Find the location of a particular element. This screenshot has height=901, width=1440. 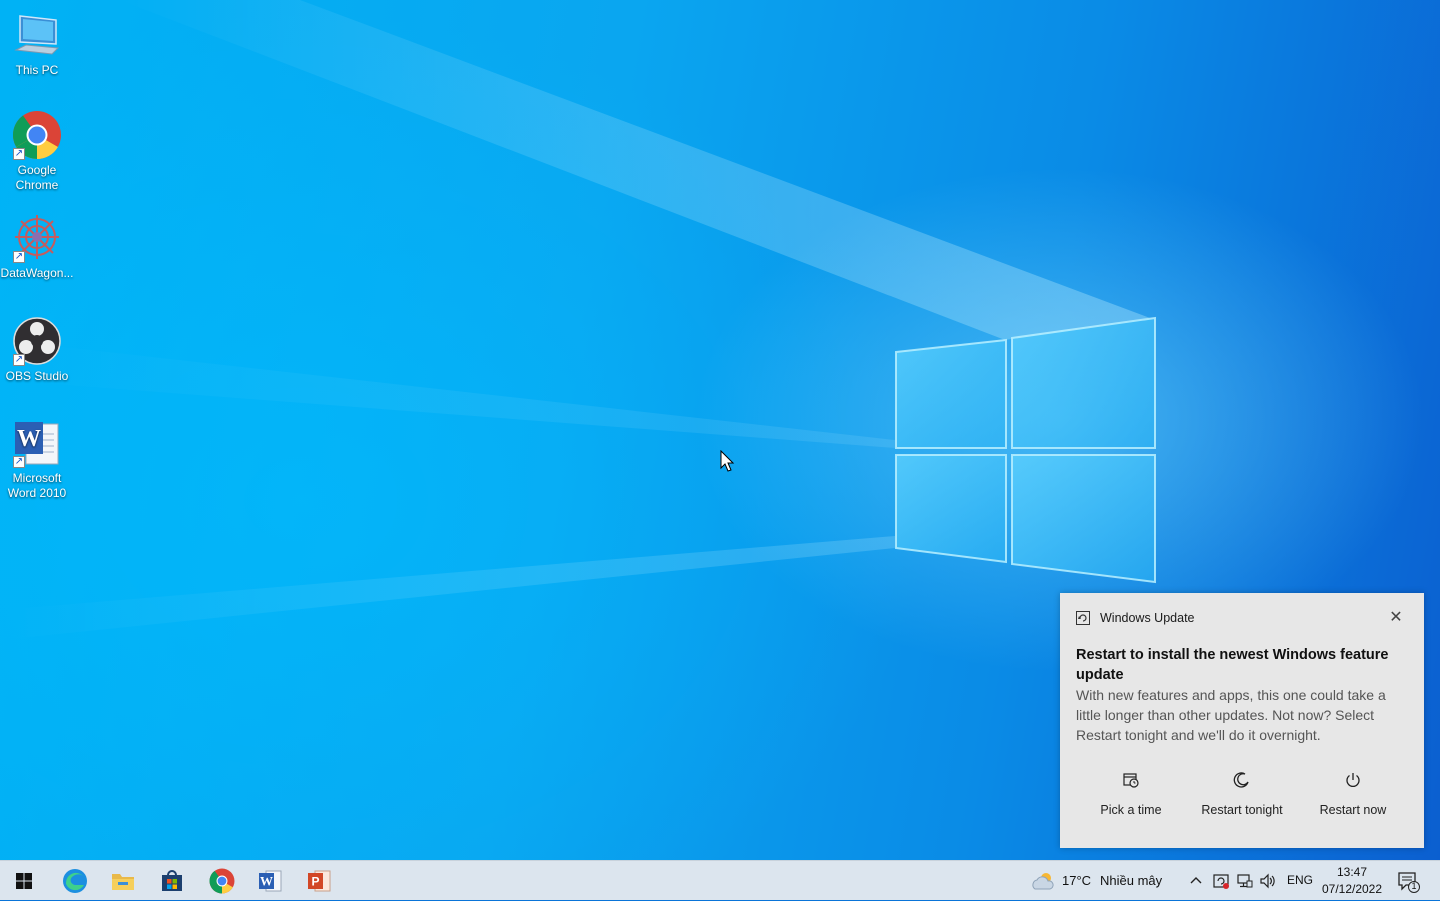

start-icon is located at coordinates (24, 881).